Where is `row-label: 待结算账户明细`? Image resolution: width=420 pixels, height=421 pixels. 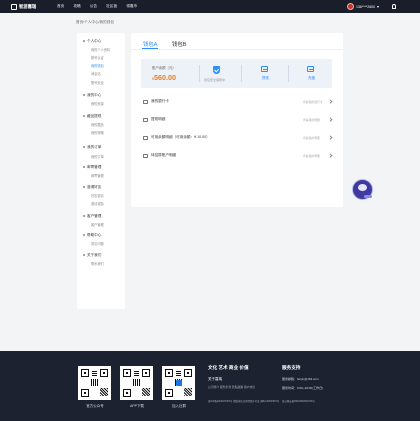
row-label: 待结算账户明细 is located at coordinates (164, 155).